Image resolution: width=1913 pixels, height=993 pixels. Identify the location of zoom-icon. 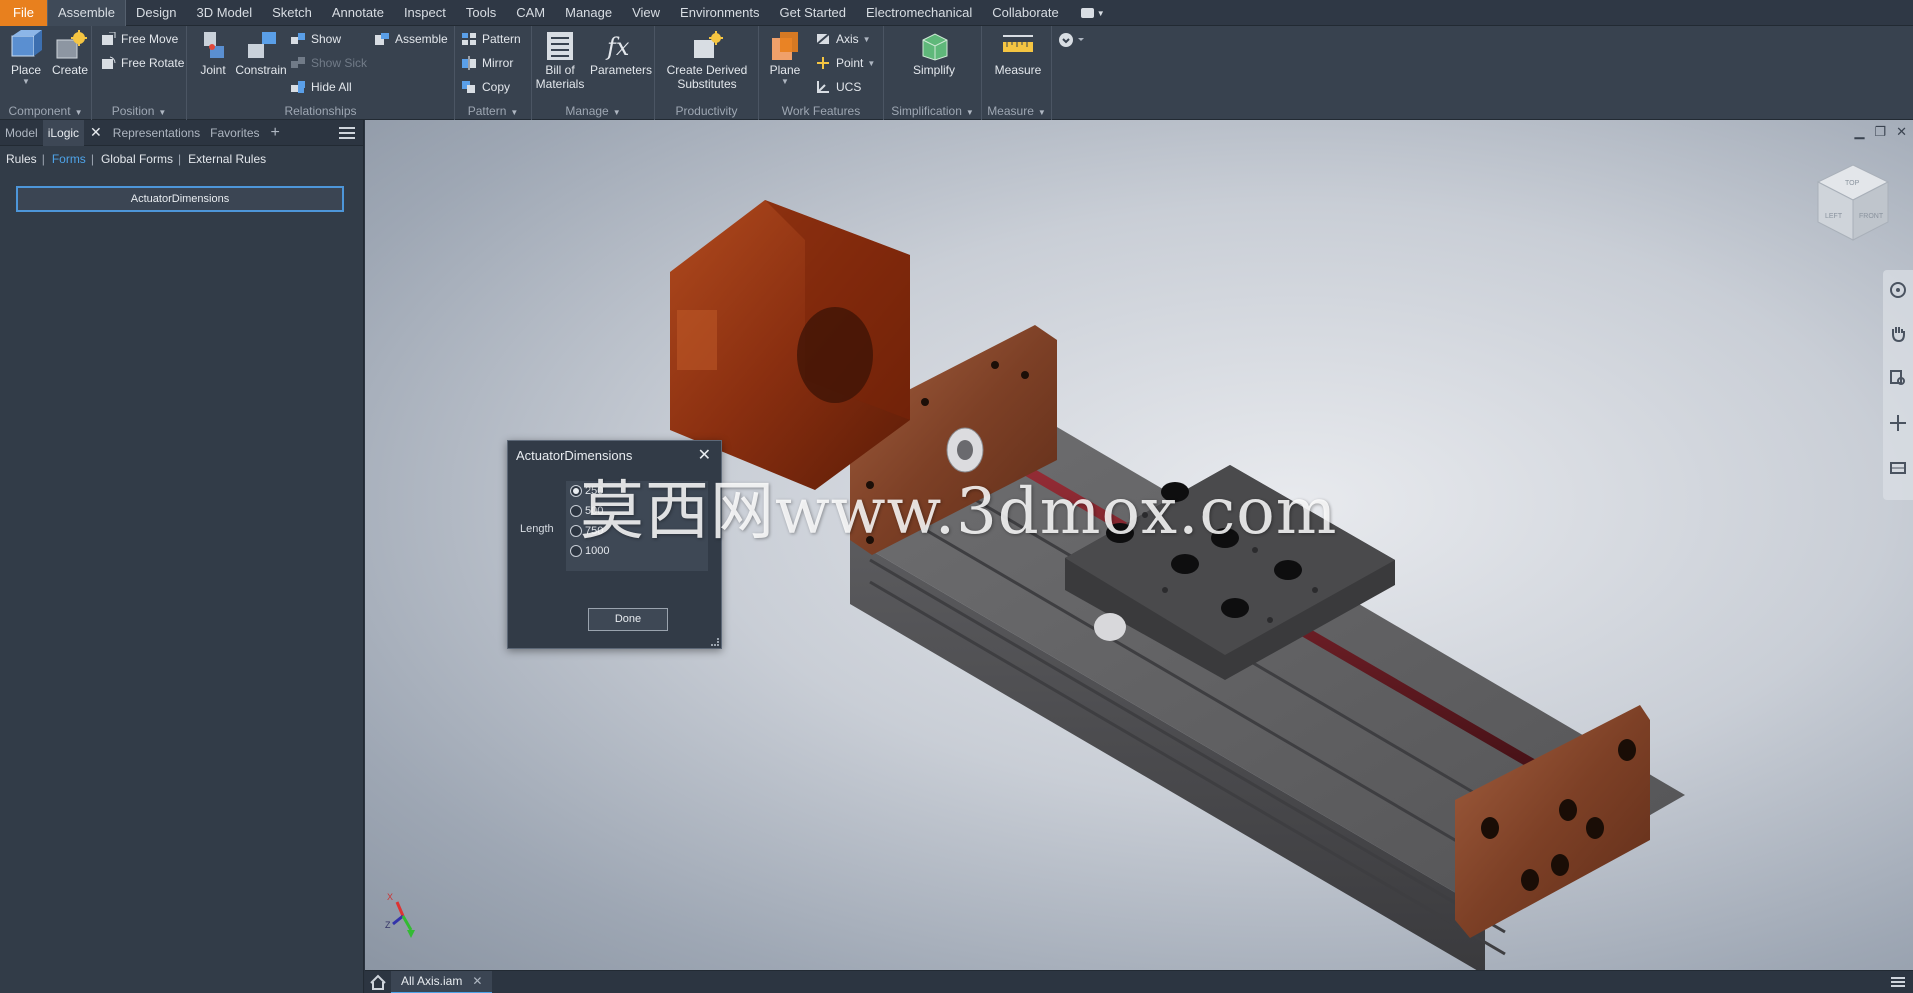
(1898, 377).